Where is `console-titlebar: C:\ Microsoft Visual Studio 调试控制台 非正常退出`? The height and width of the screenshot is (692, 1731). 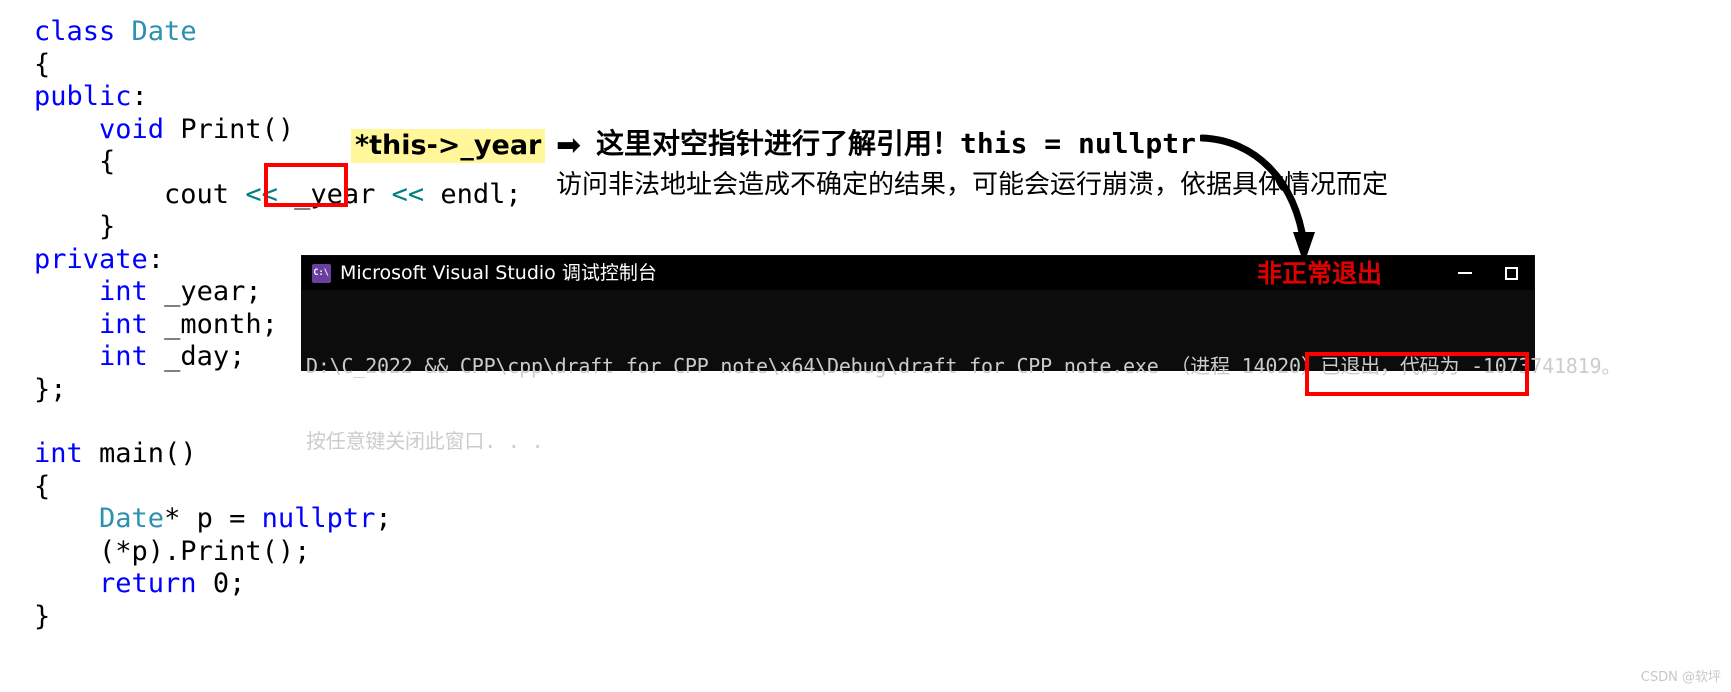 console-titlebar: C:\ Microsoft Visual Studio 调试控制台 非正常退出 is located at coordinates (918, 273).